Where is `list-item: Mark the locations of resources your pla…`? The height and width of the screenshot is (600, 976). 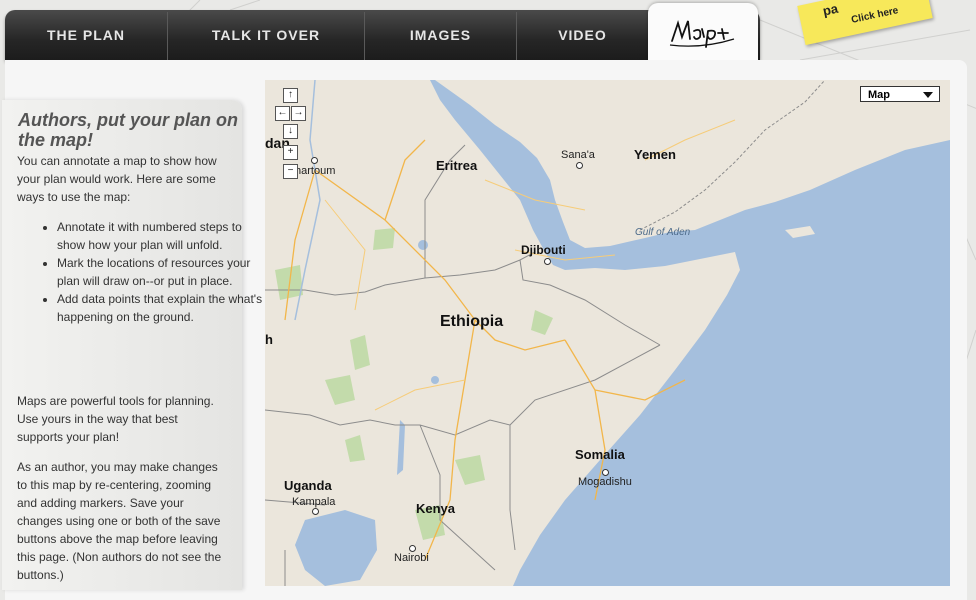 list-item: Mark the locations of resources your pla… is located at coordinates (162, 272).